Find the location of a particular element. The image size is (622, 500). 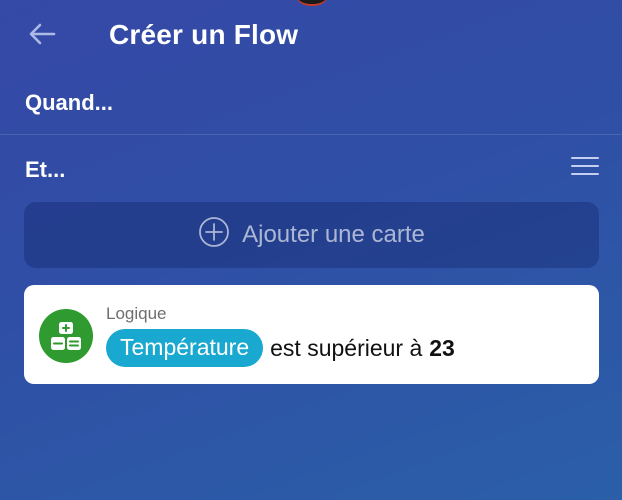

calculator-icon is located at coordinates (66, 336).